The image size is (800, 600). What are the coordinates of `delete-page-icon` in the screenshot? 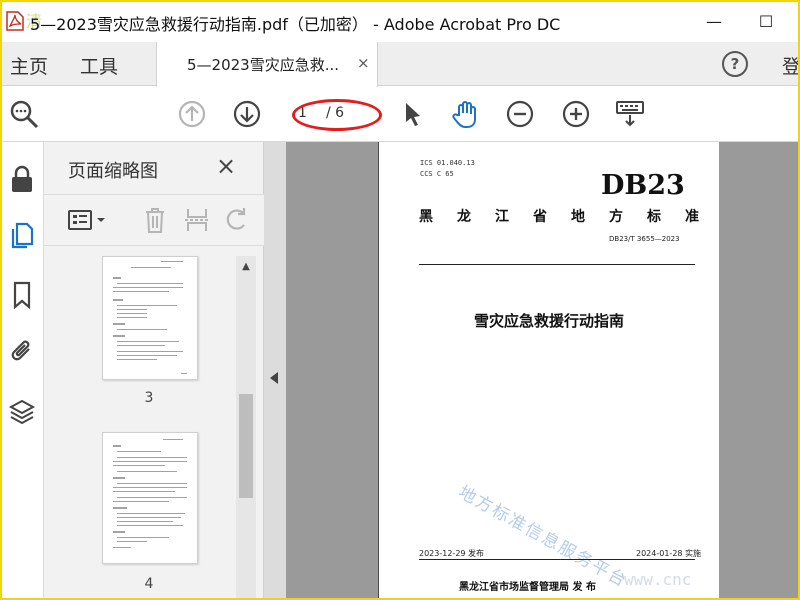 It's located at (155, 220).